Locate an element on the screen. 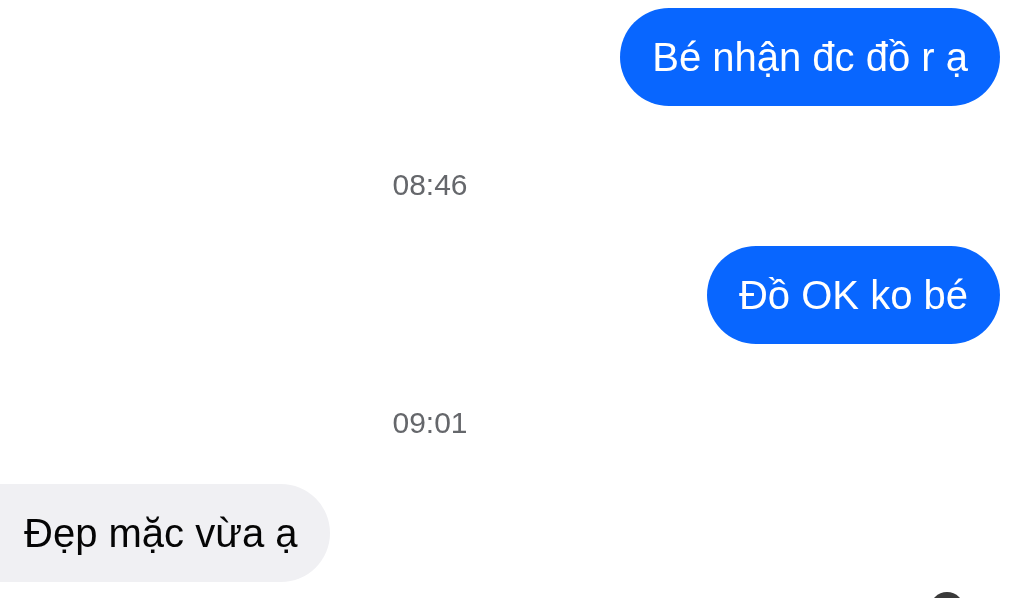 The image size is (1024, 598). timestamp: 08:46 is located at coordinates (430, 185).